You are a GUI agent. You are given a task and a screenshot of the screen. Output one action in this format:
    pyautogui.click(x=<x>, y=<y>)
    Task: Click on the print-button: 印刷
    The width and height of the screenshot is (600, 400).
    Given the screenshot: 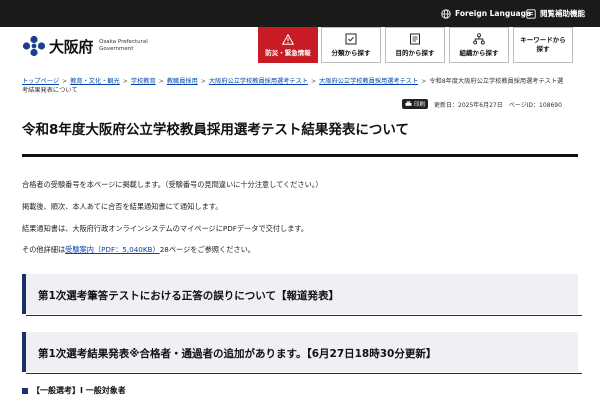 What is the action you would take?
    pyautogui.click(x=415, y=104)
    